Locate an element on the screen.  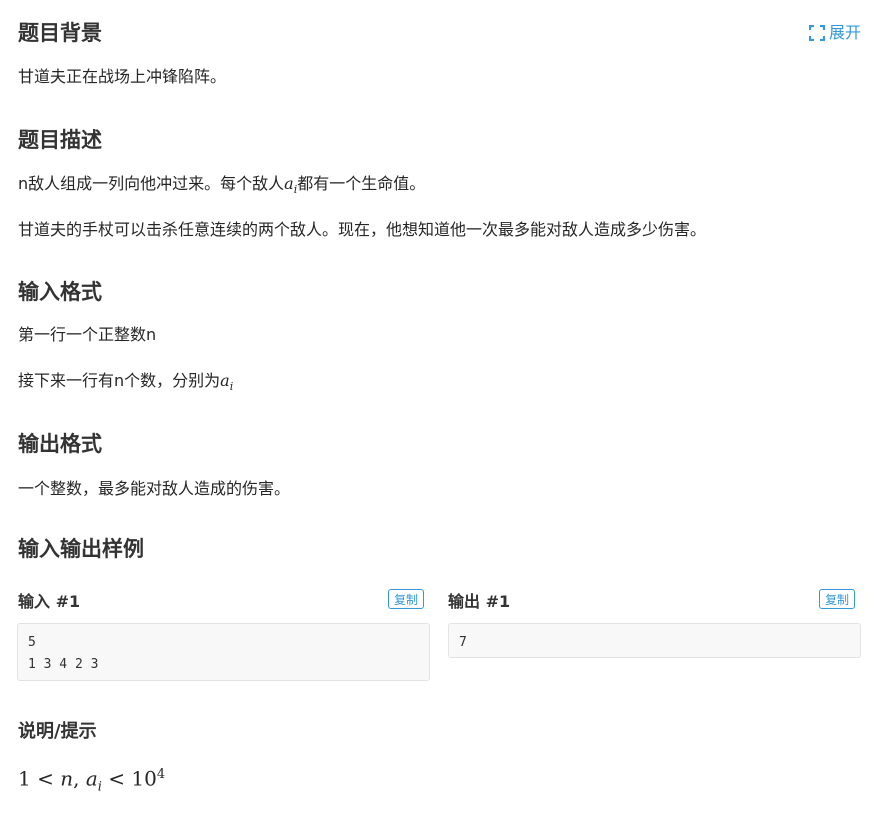
output-format-line-1: 一个整数，最多能对敌人造成的伤害。 is located at coordinates (154, 488).